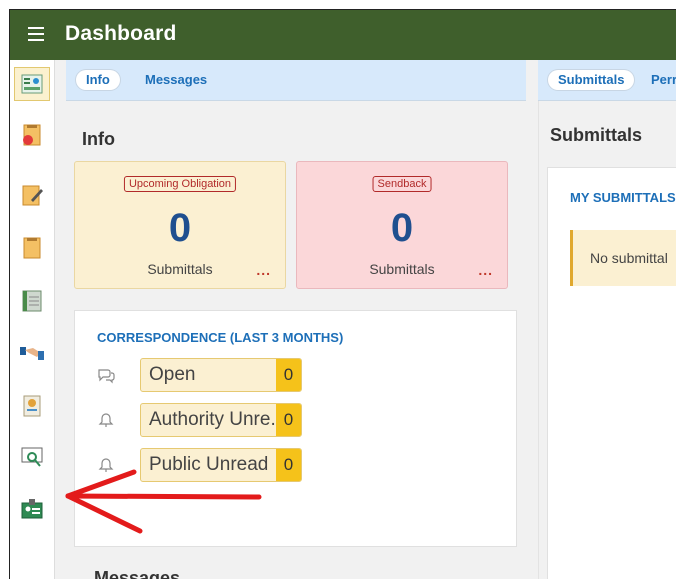 Image resolution: width=676 pixels, height=579 pixels. What do you see at coordinates (221, 375) in the screenshot?
I see `open-count-pill: Open 0` at bounding box center [221, 375].